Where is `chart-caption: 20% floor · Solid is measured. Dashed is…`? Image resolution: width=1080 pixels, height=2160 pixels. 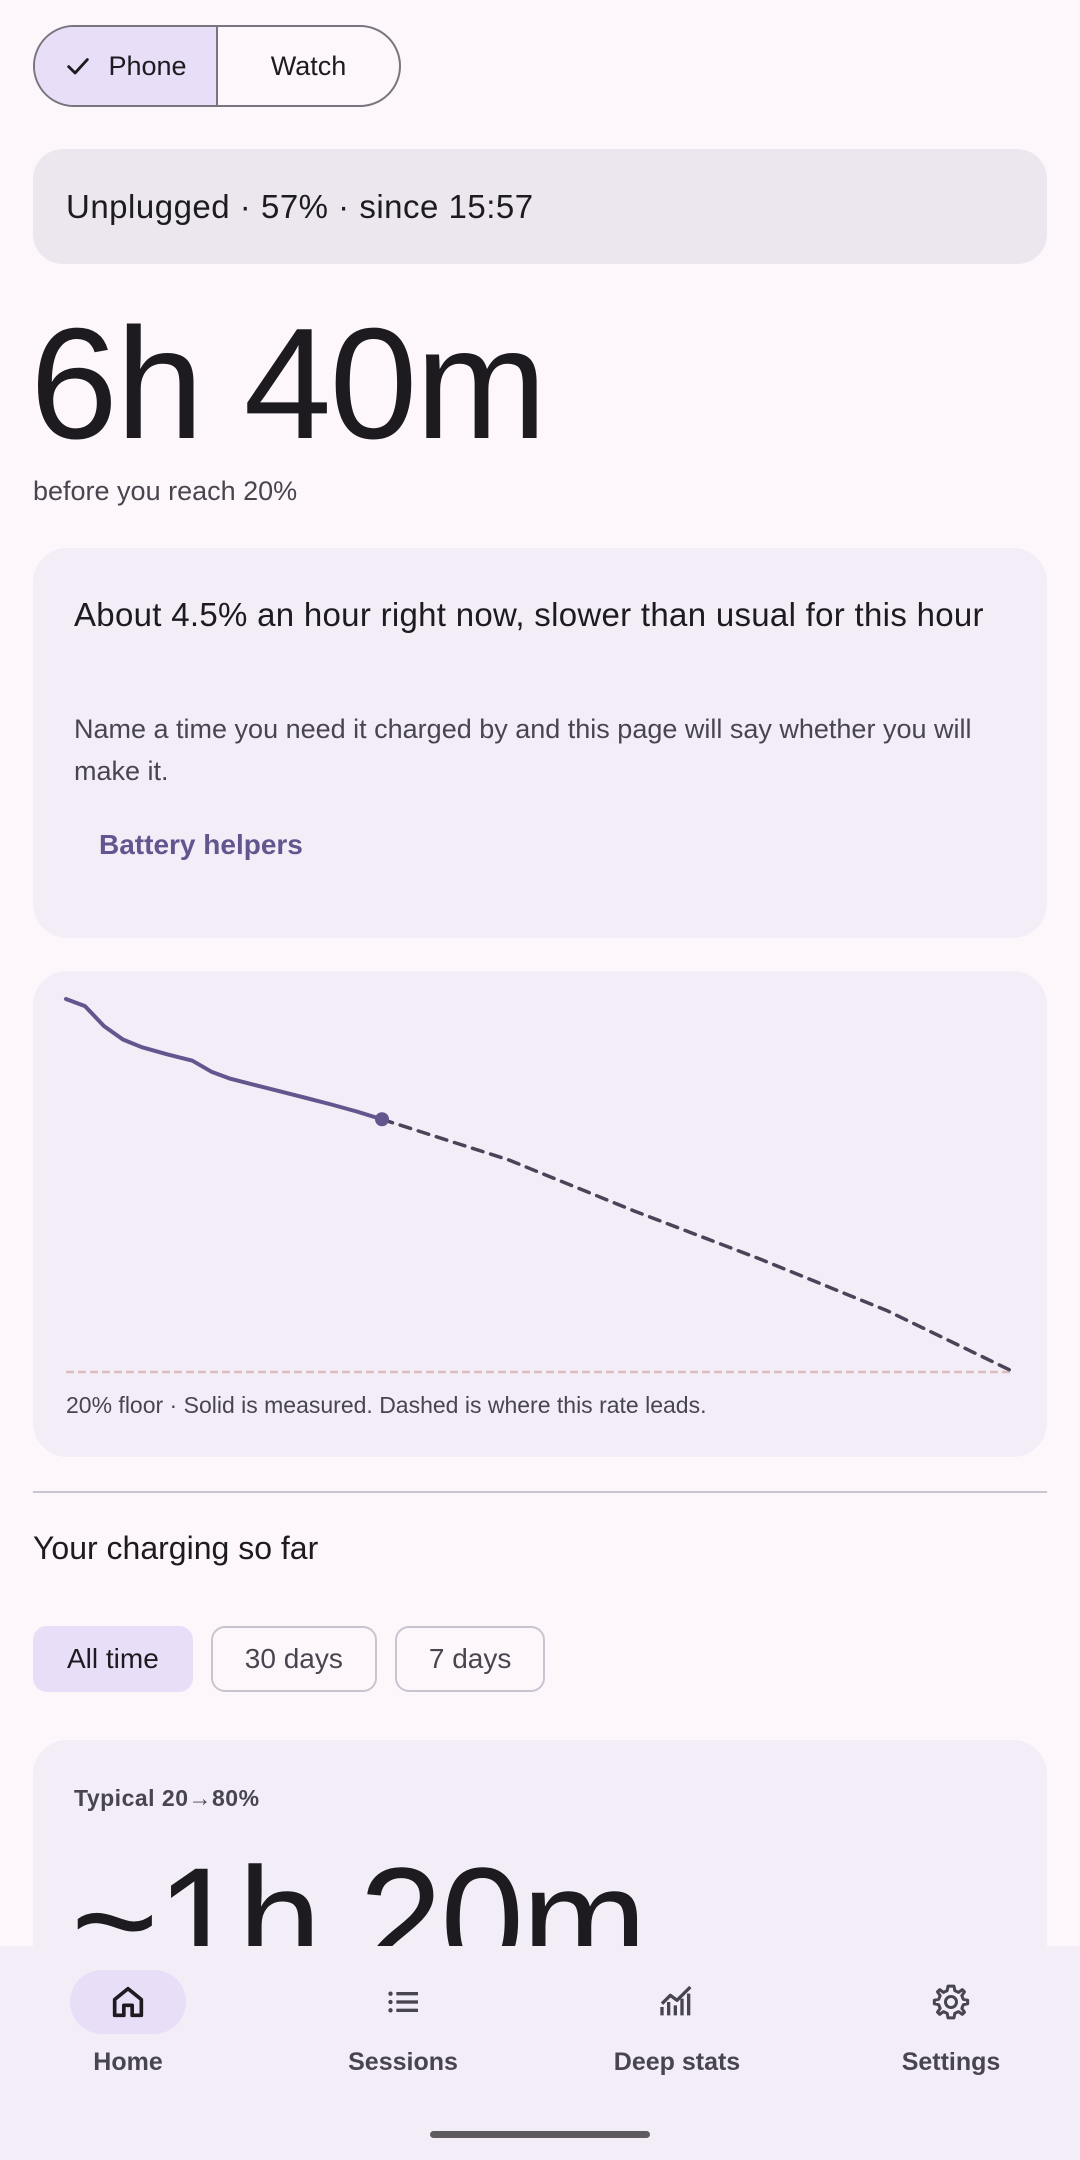 chart-caption: 20% floor · Solid is measured. Dashed is… is located at coordinates (386, 1405).